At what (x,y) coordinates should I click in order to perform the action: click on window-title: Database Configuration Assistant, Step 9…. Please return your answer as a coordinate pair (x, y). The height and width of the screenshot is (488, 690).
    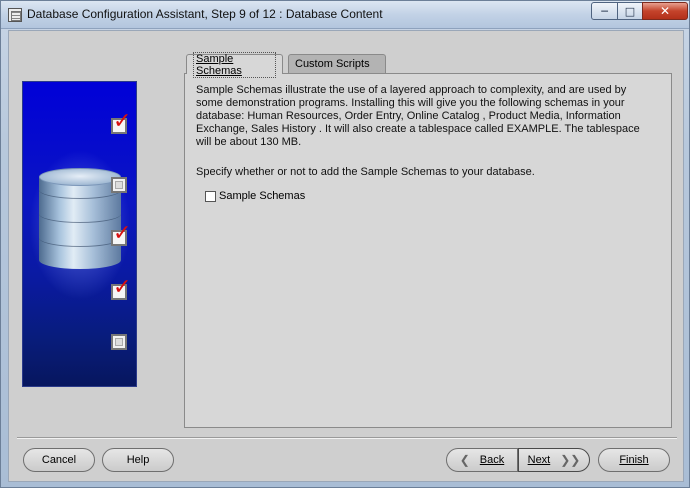
    Looking at the image, I should click on (205, 14).